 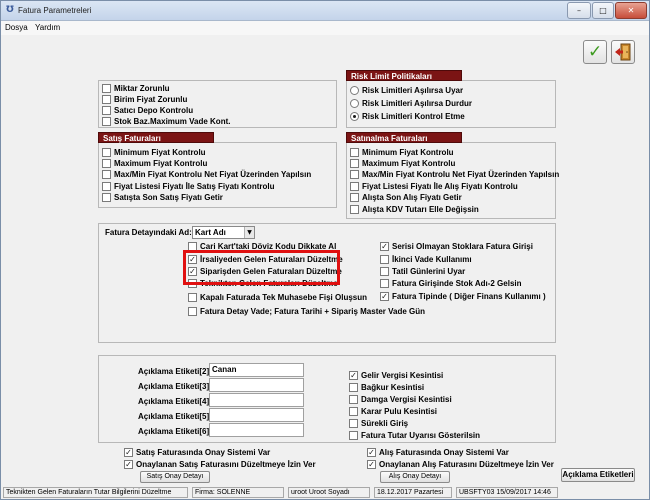 I want to click on window-title: Fatura Parametreleri, so click(x=55, y=10).